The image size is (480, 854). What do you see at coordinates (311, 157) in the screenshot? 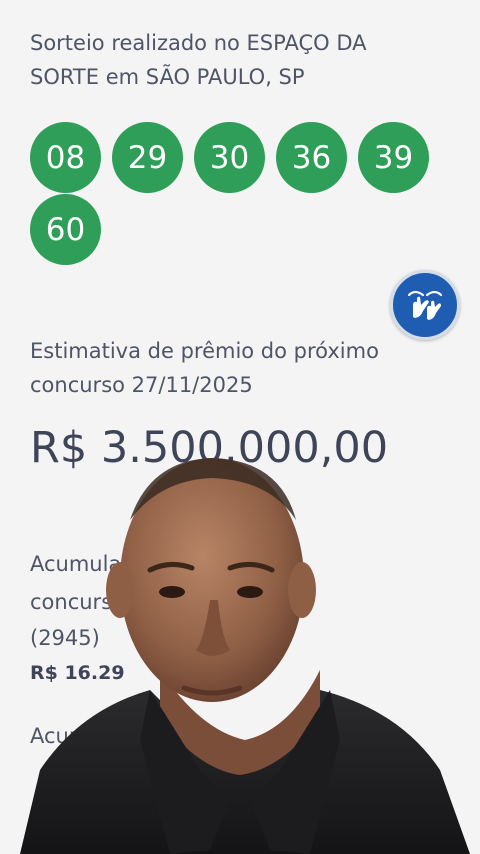
I see `number-ball: 36` at bounding box center [311, 157].